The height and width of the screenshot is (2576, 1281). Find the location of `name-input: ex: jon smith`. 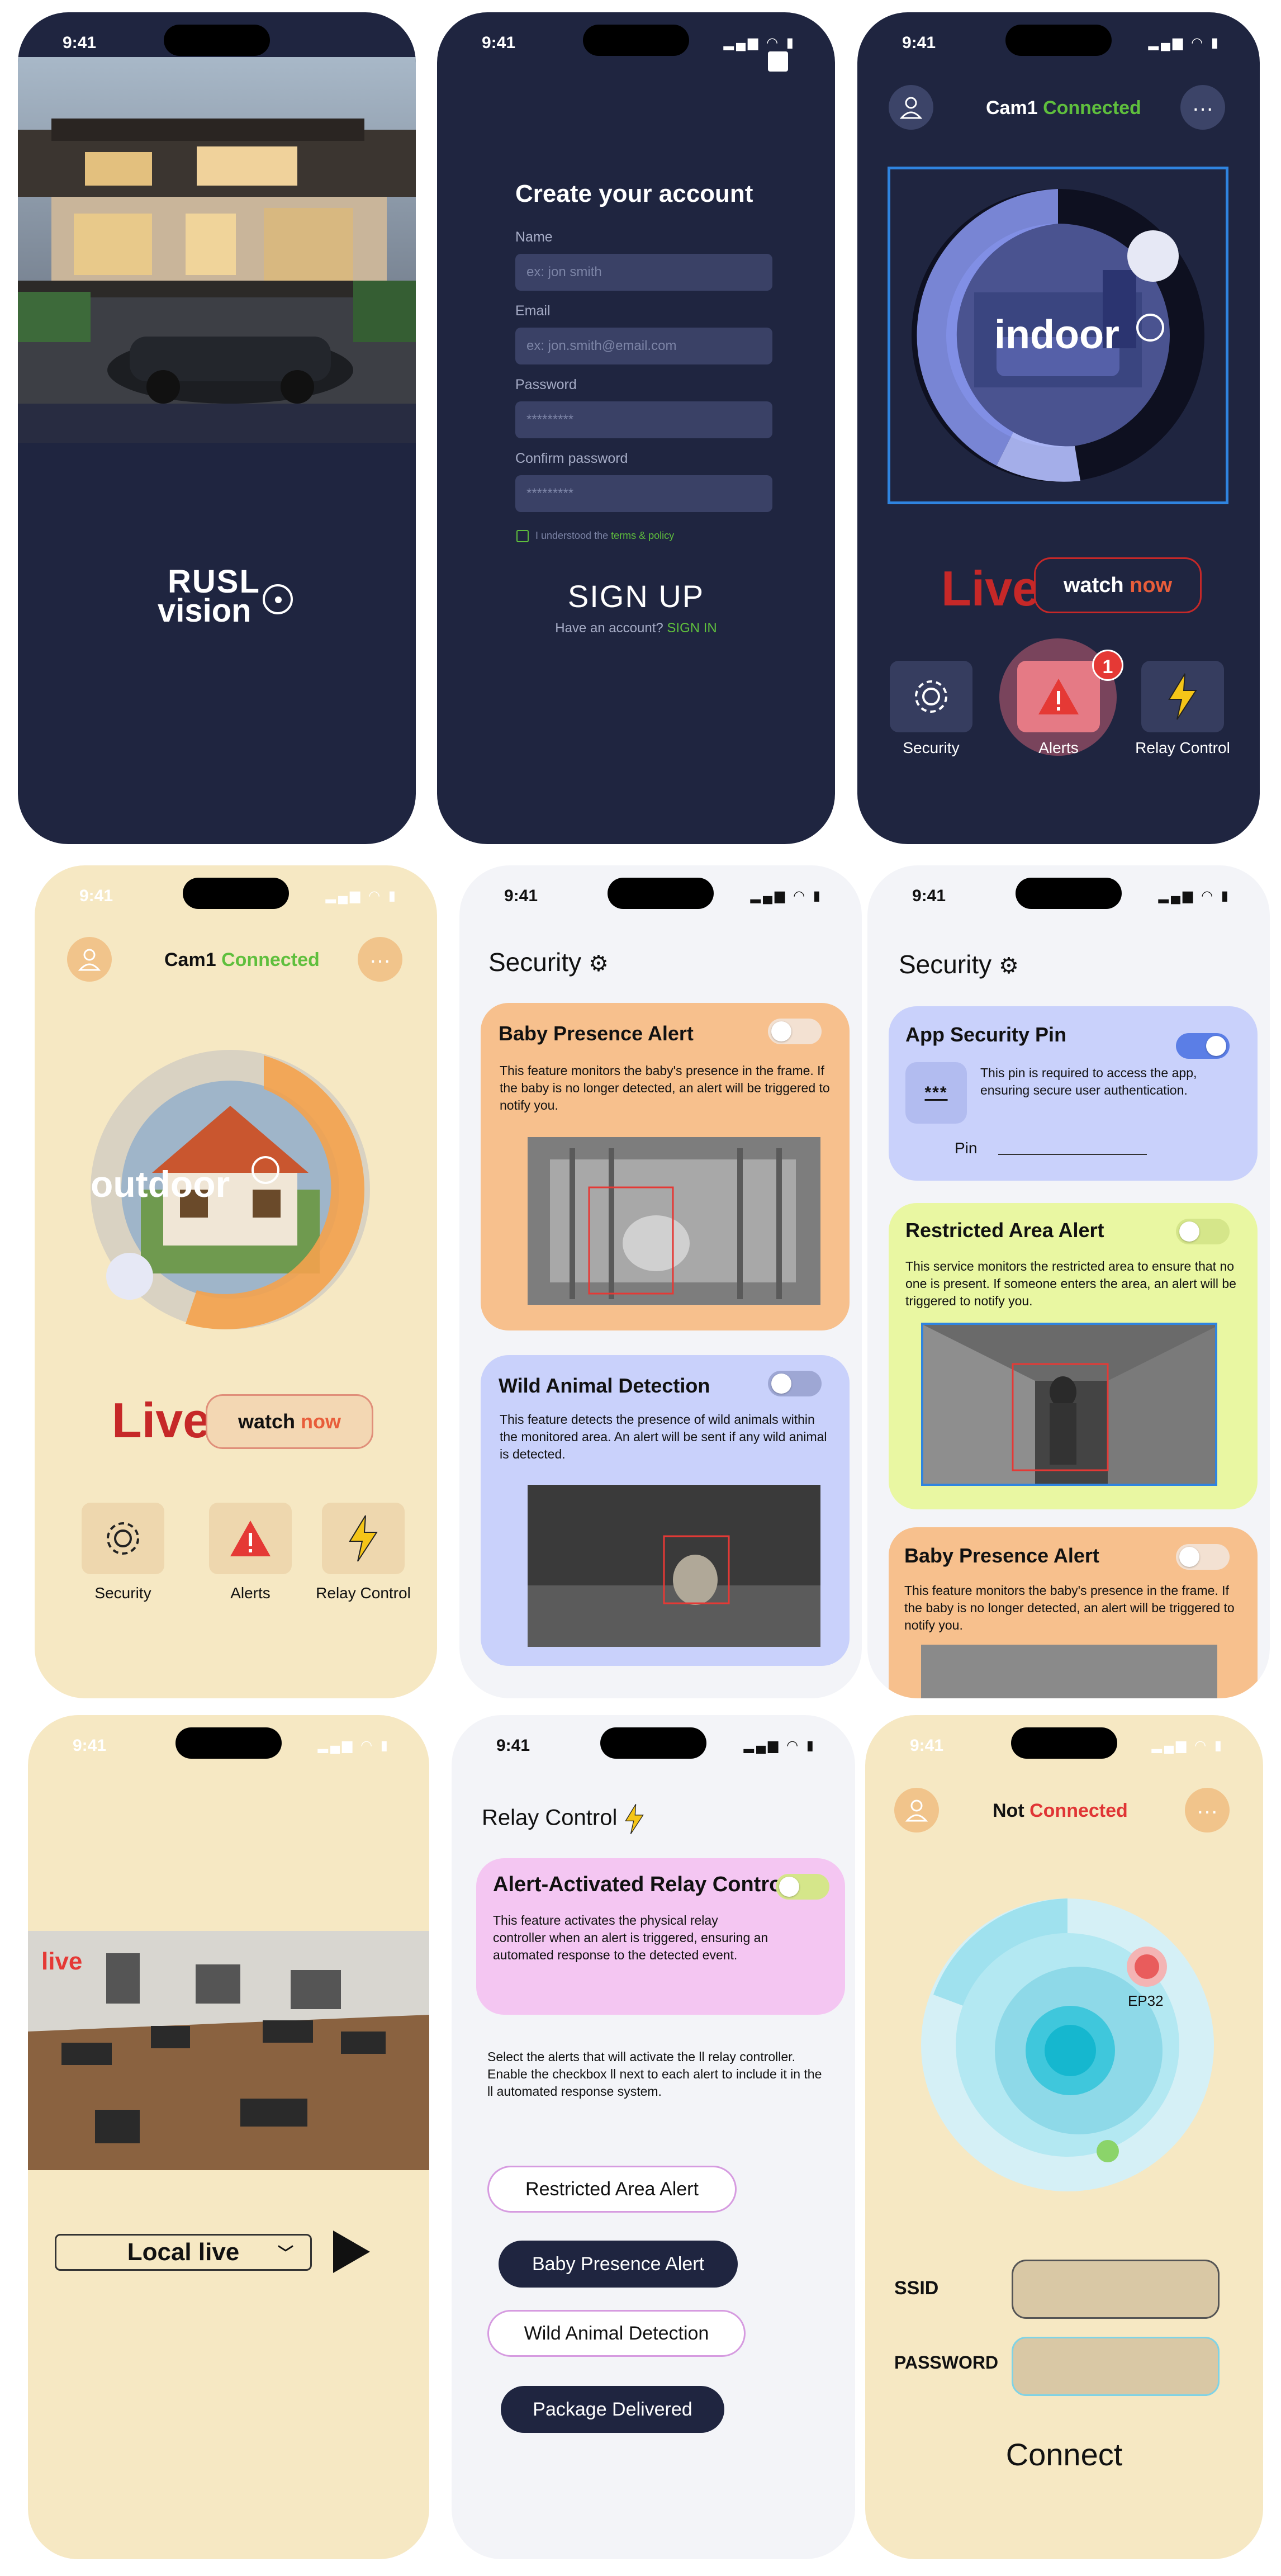

name-input: ex: jon smith is located at coordinates (644, 272).